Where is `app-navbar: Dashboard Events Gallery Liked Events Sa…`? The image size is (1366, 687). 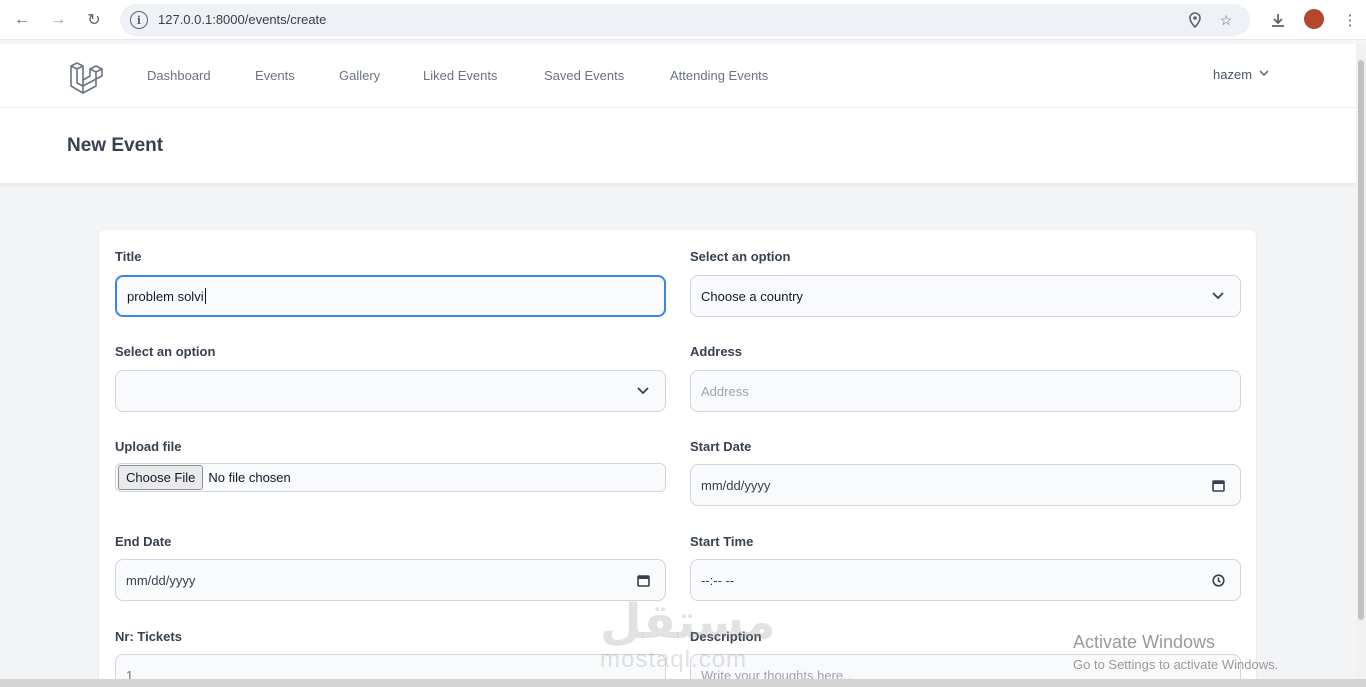
app-navbar: Dashboard Events Gallery Liked Events Sa… is located at coordinates (678, 76).